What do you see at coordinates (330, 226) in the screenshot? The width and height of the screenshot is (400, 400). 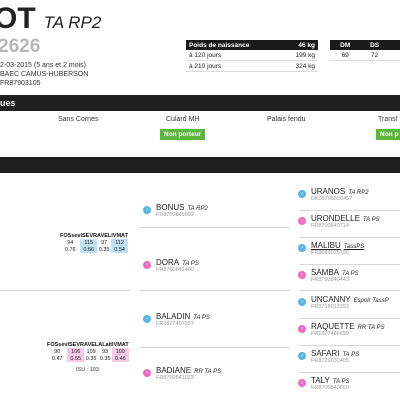 I see `animal-id: FR8700840714` at bounding box center [330, 226].